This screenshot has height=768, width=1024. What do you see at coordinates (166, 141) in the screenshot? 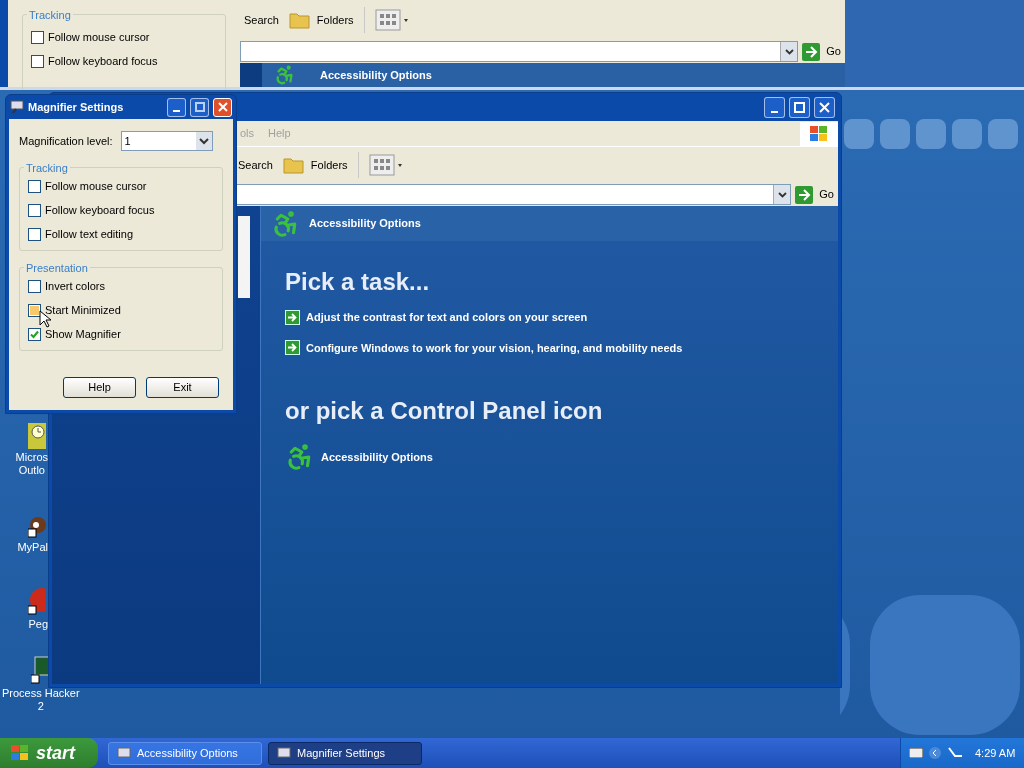
I see `level-dropdown: 1` at bounding box center [166, 141].